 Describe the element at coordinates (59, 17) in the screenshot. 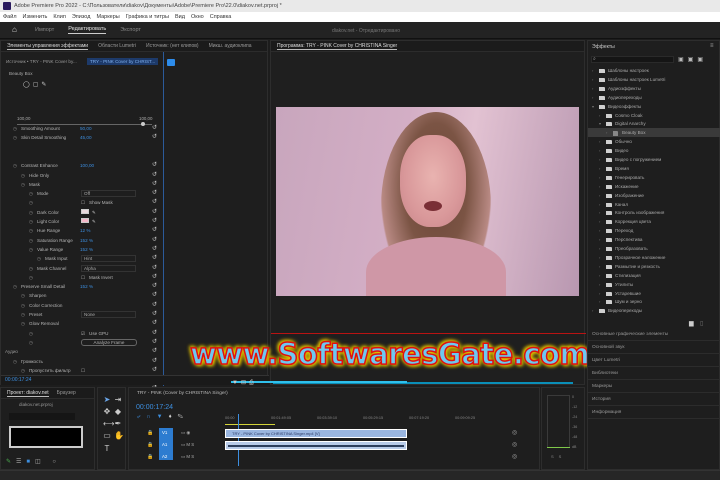

I see `menu-item: Клип` at that location.